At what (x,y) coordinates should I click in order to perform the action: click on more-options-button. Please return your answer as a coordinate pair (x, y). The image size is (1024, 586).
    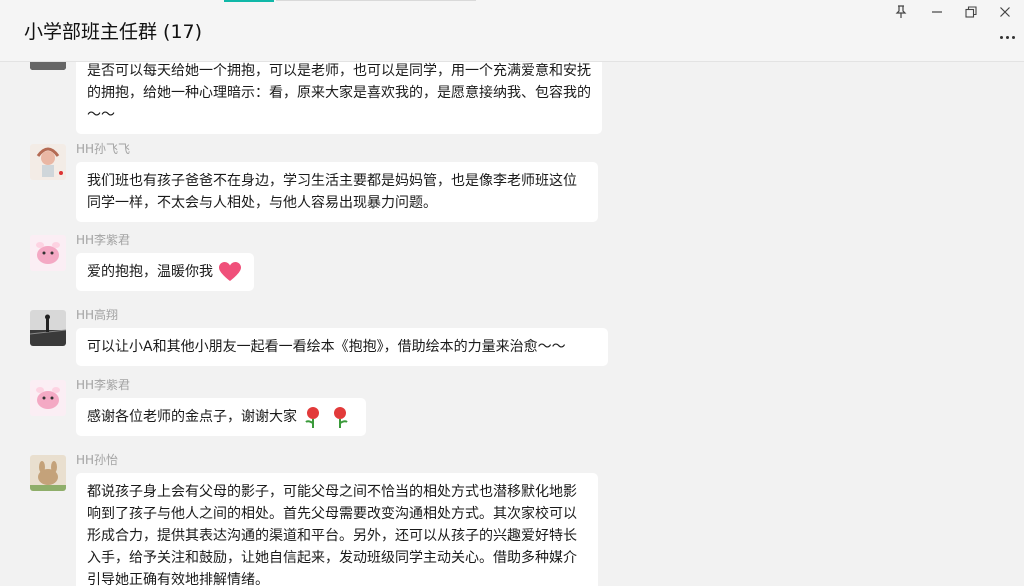
    Looking at the image, I should click on (1007, 37).